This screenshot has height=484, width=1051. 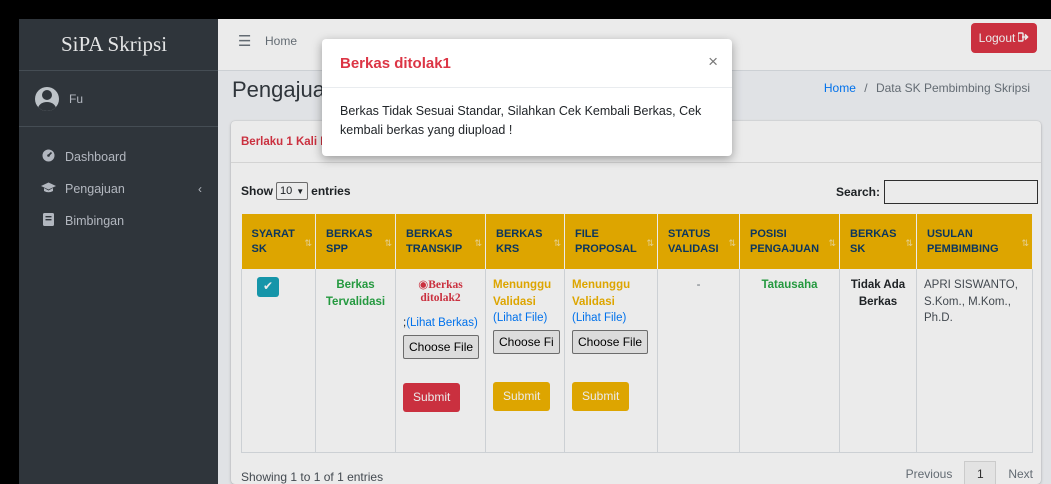 I want to click on modal-title: Berkas ditolak1, so click(x=395, y=63).